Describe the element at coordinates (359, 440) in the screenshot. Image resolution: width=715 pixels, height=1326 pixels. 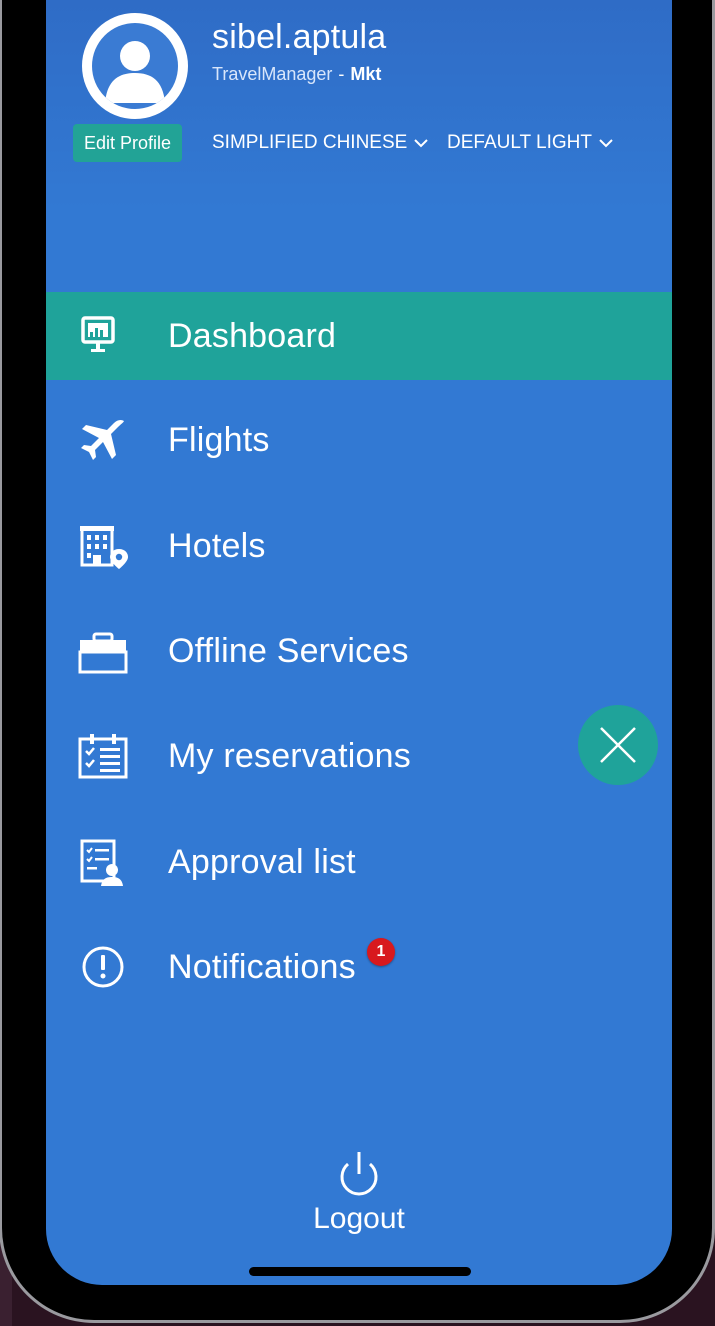
I see `menu-item-flights: Flights` at that location.